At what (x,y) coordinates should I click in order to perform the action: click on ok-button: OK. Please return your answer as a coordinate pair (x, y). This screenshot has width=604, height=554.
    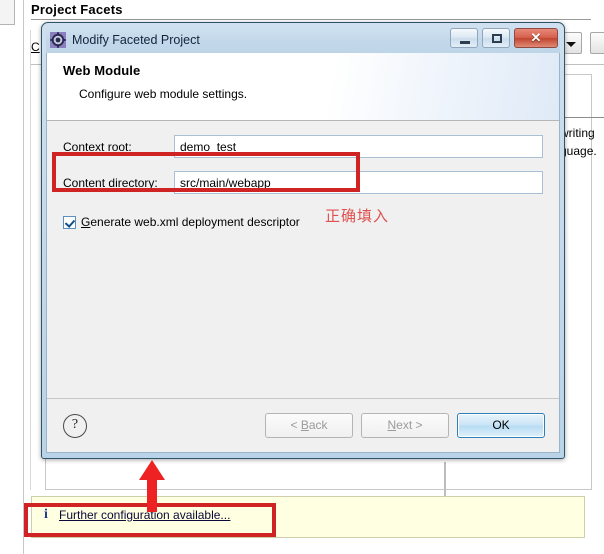
    Looking at the image, I should click on (501, 425).